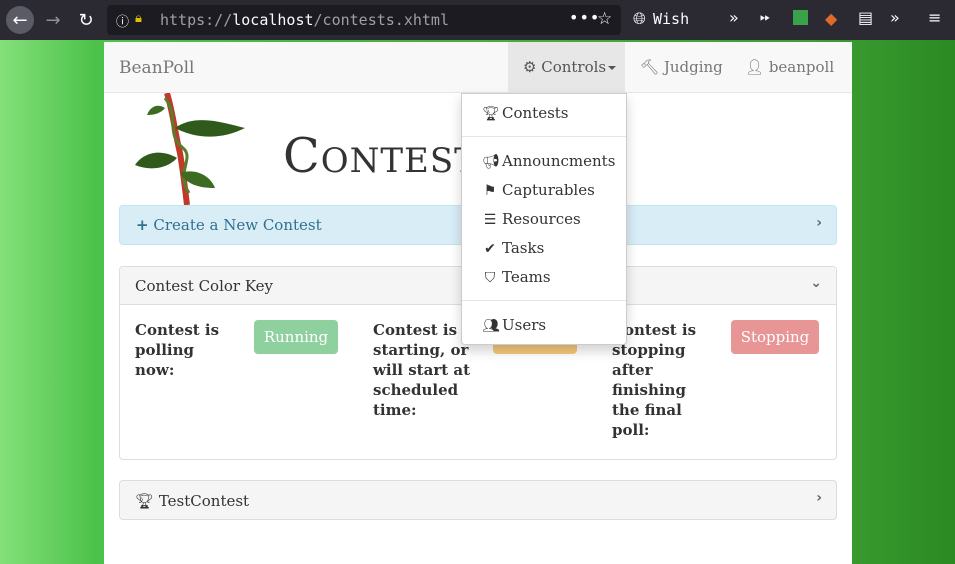  I want to click on stopping-badge: Stopping, so click(775, 337).